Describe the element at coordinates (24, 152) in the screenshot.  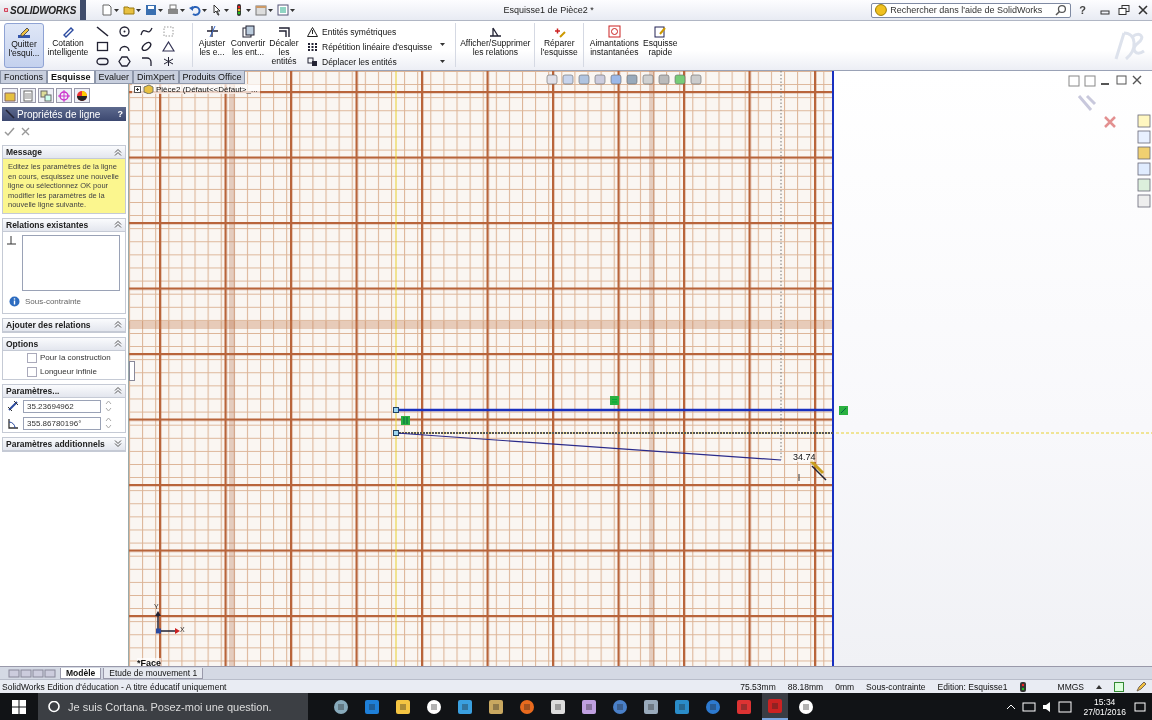
I see `section-title: Message` at that location.